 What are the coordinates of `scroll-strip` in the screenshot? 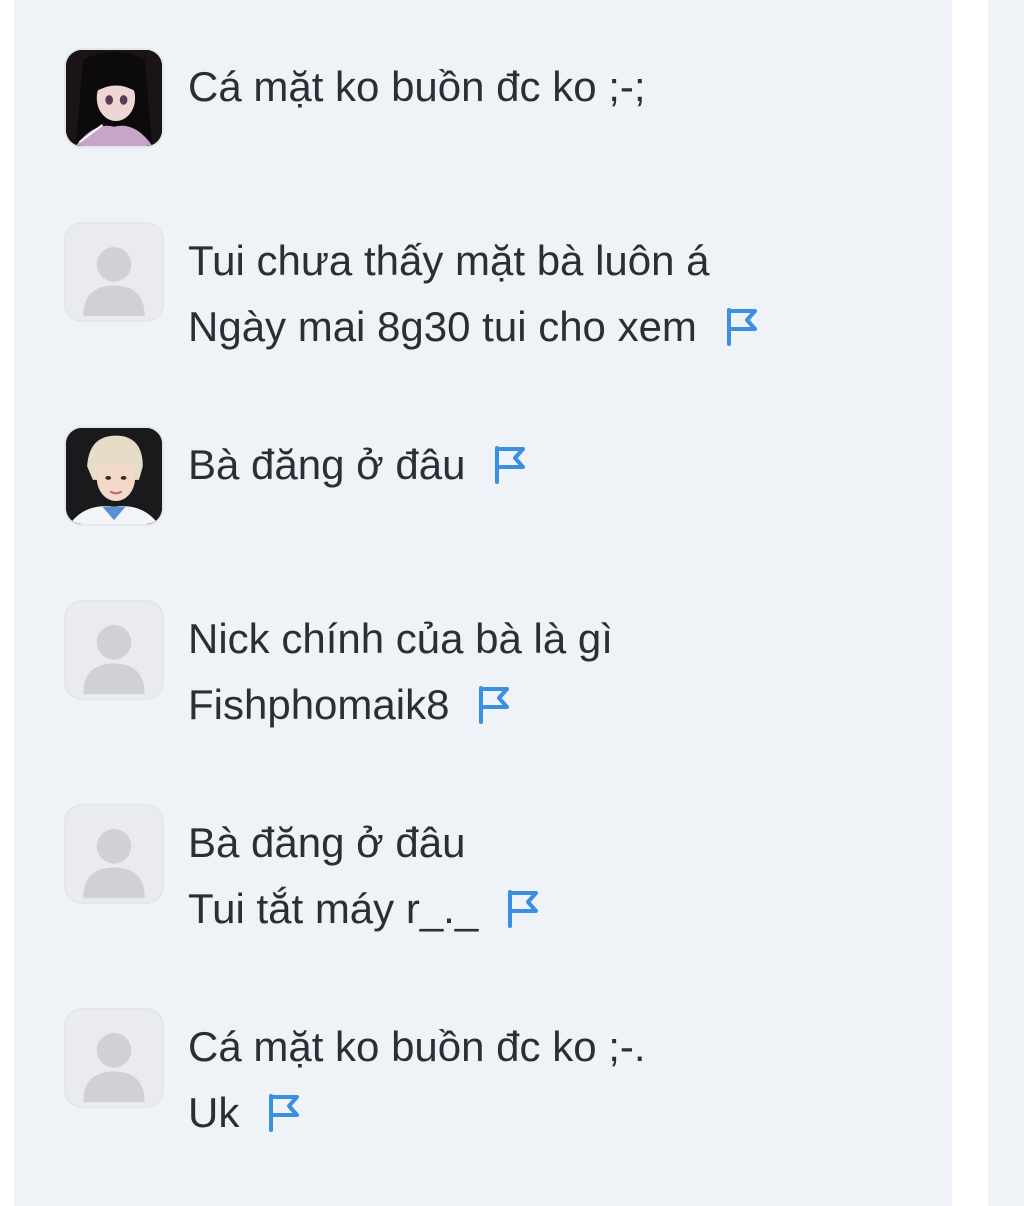 It's located at (1006, 603).